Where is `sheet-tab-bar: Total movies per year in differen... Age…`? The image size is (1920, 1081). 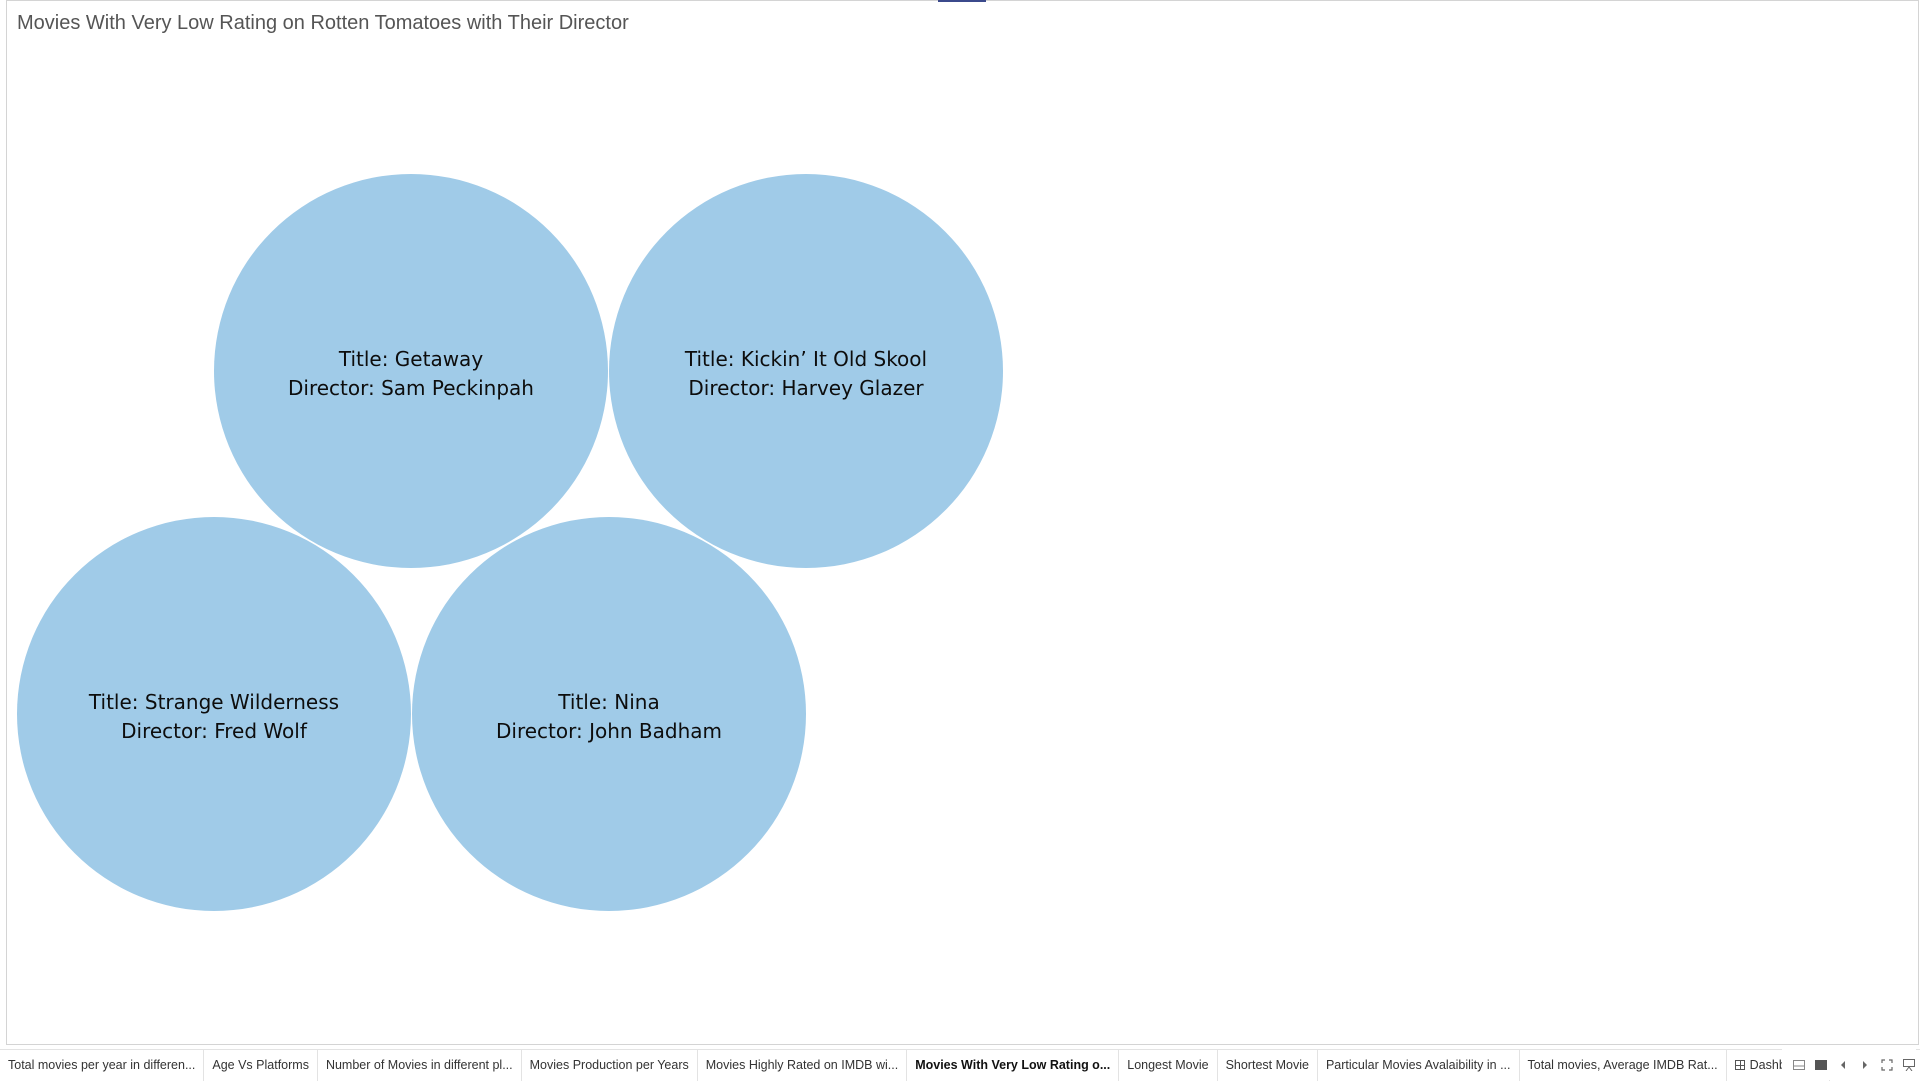
sheet-tab-bar: Total movies per year in differen... Age… is located at coordinates (960, 1065).